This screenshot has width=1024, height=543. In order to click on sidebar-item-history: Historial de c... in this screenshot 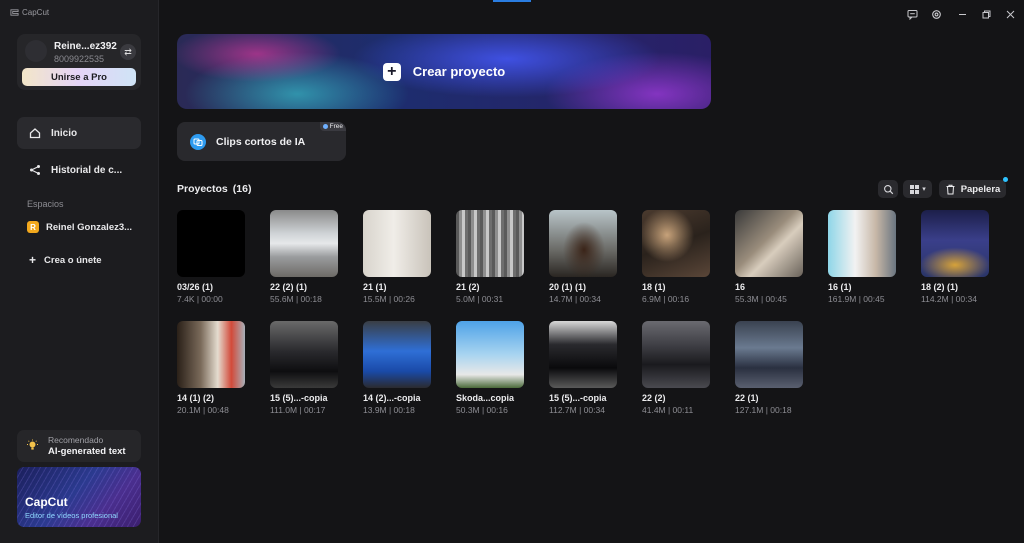, I will do `click(79, 170)`.